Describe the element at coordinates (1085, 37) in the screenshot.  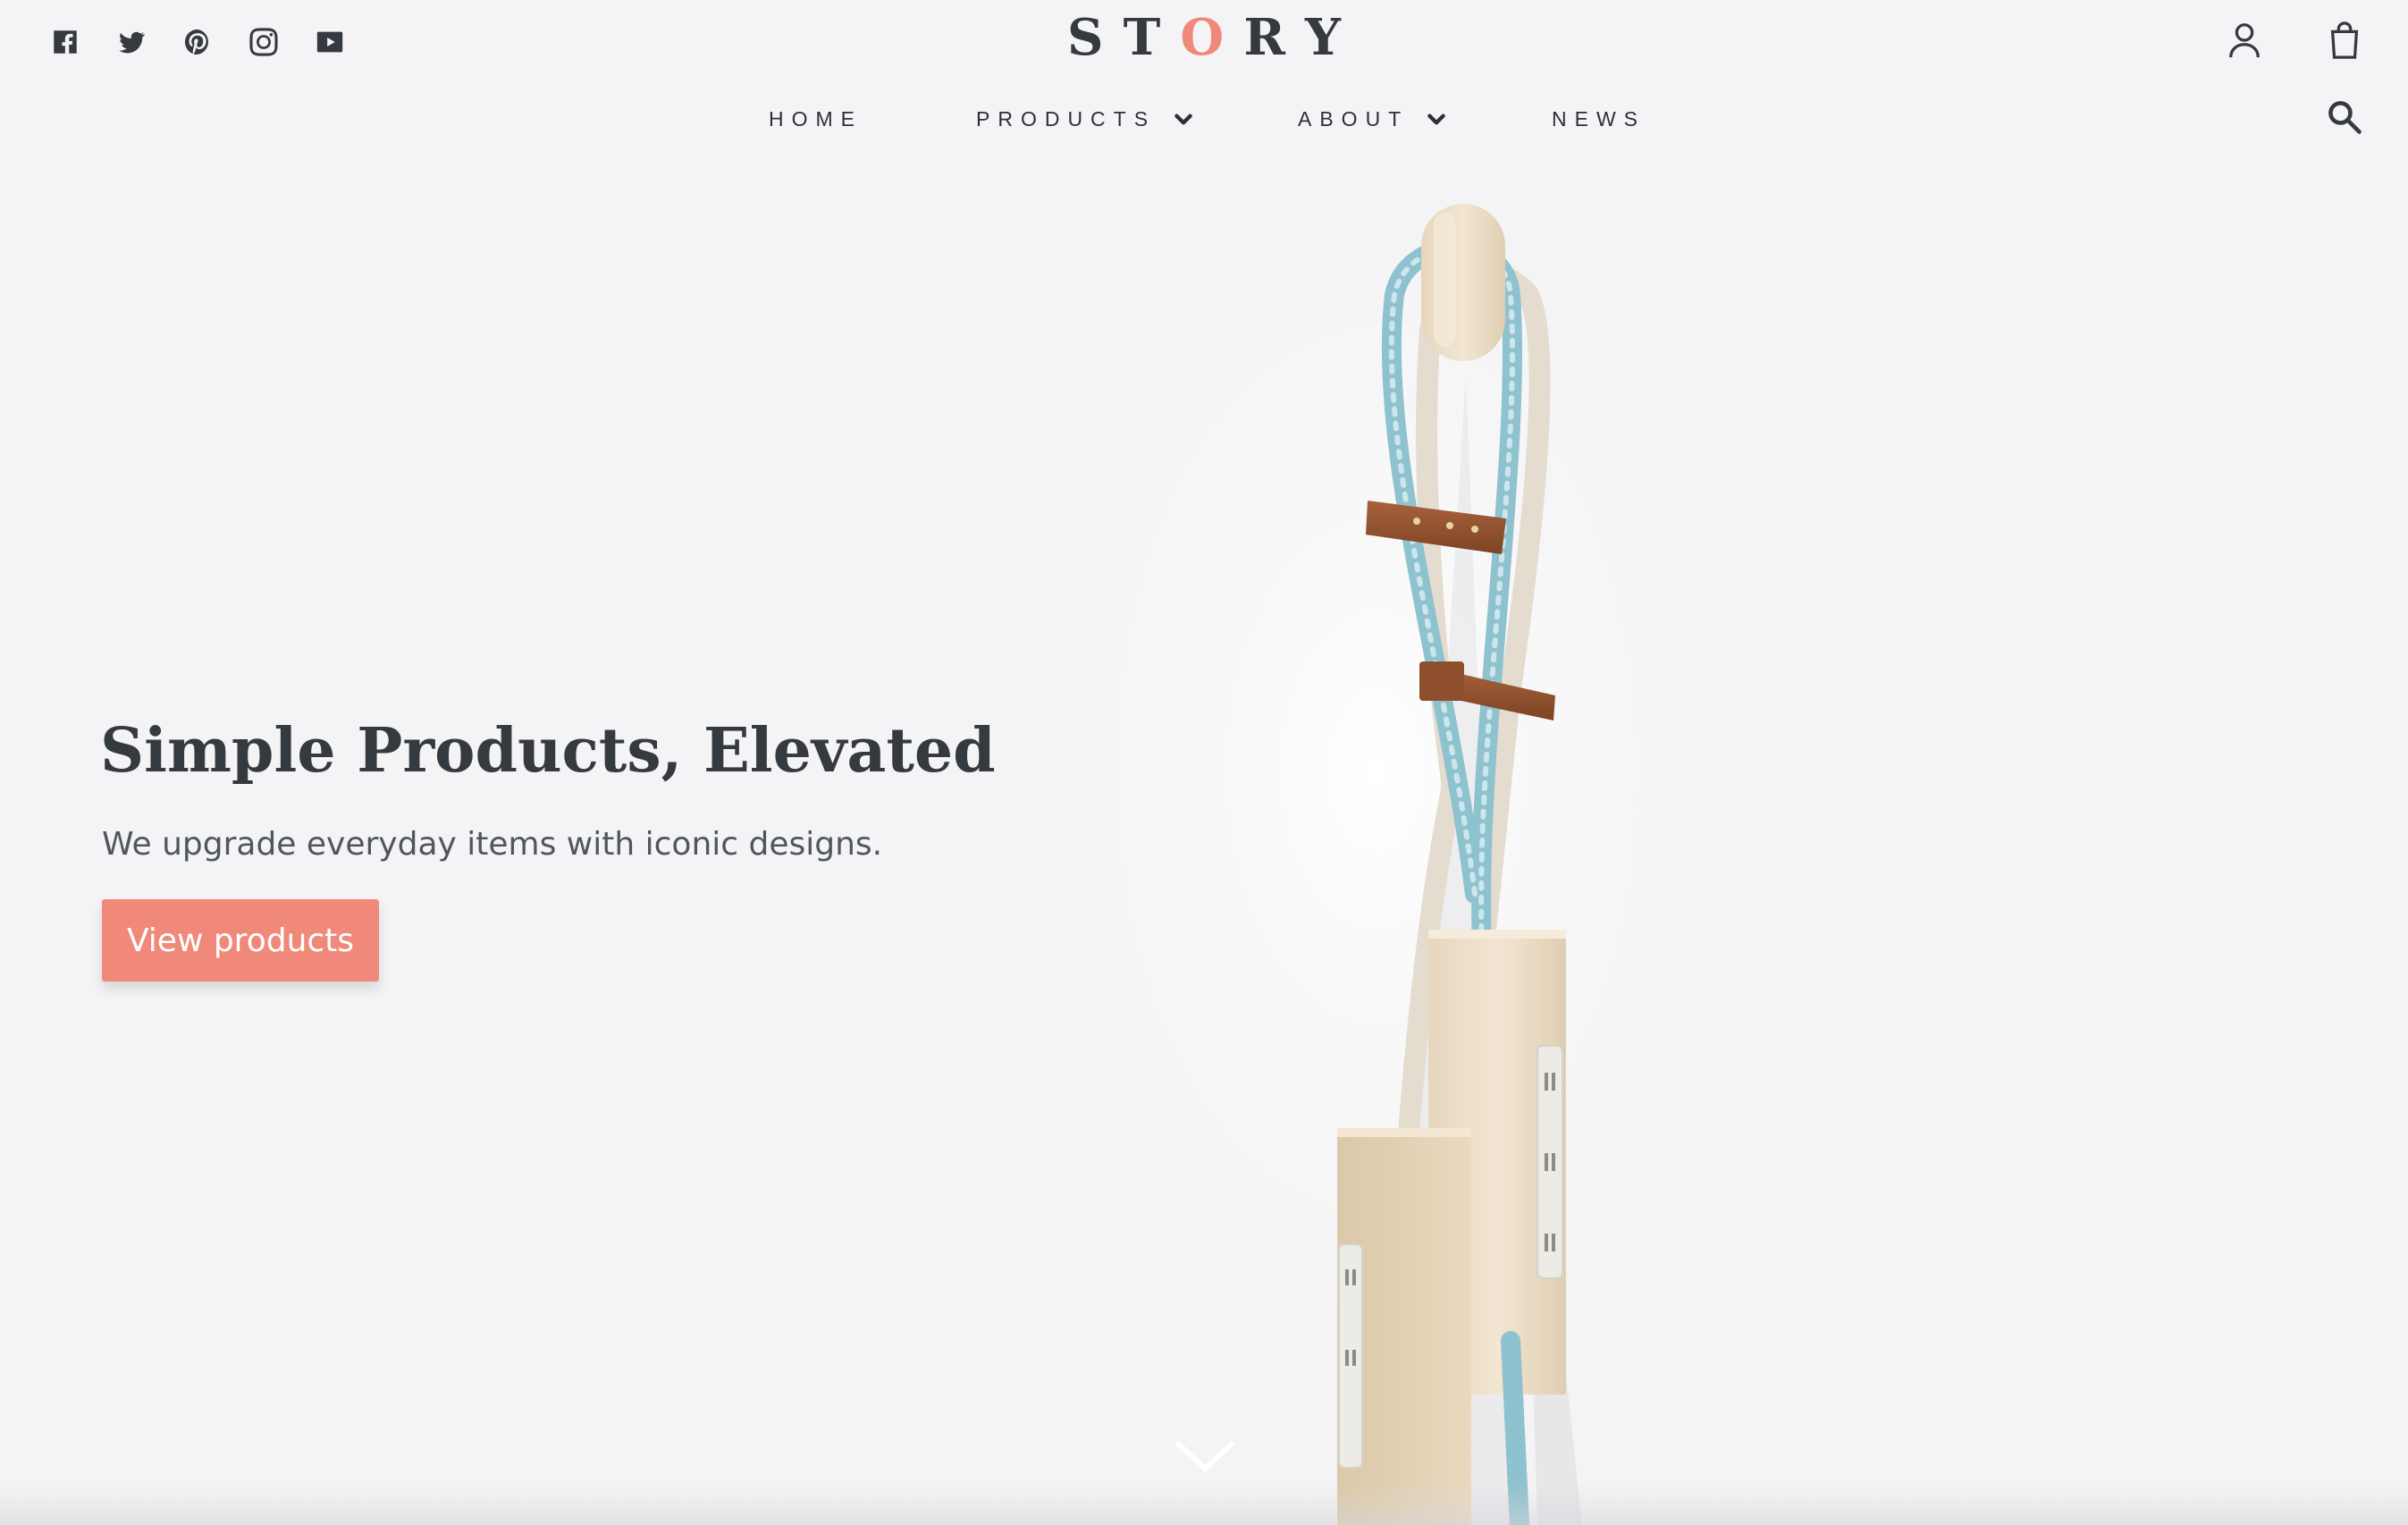
I see `logo-letter: S` at that location.